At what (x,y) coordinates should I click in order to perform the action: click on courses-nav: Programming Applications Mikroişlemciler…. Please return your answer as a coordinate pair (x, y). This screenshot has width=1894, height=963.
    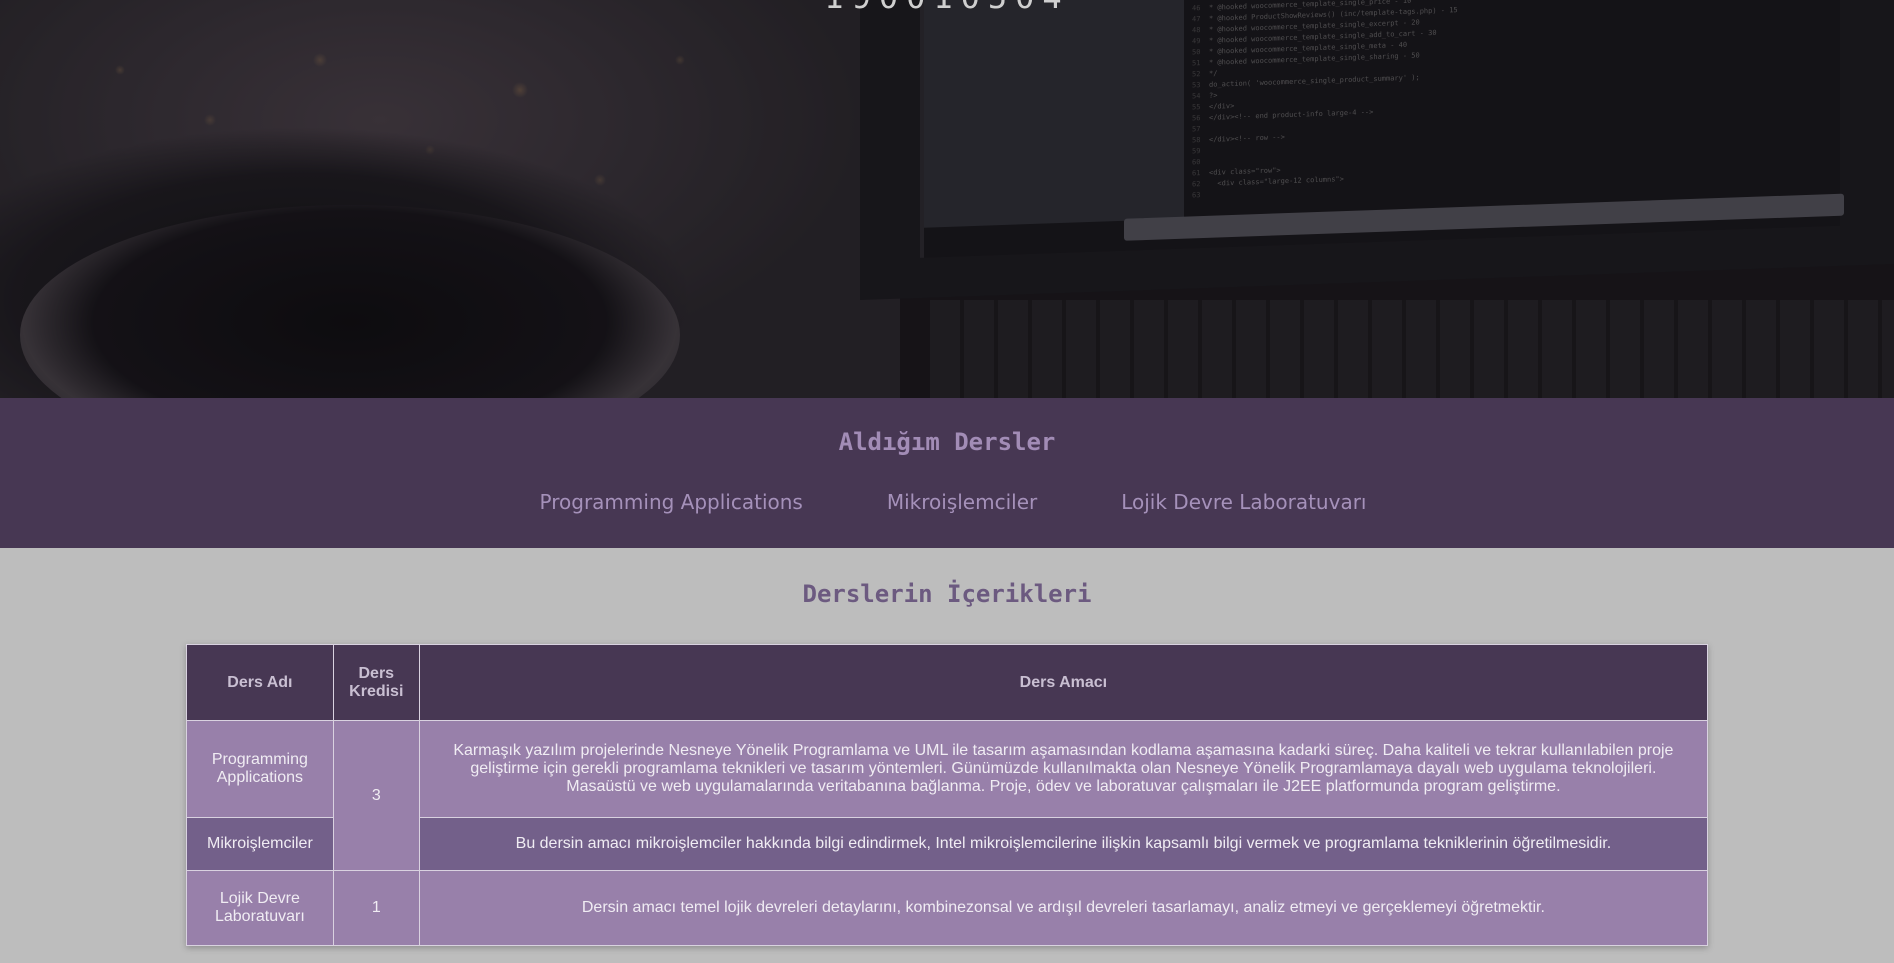
    Looking at the image, I should click on (947, 502).